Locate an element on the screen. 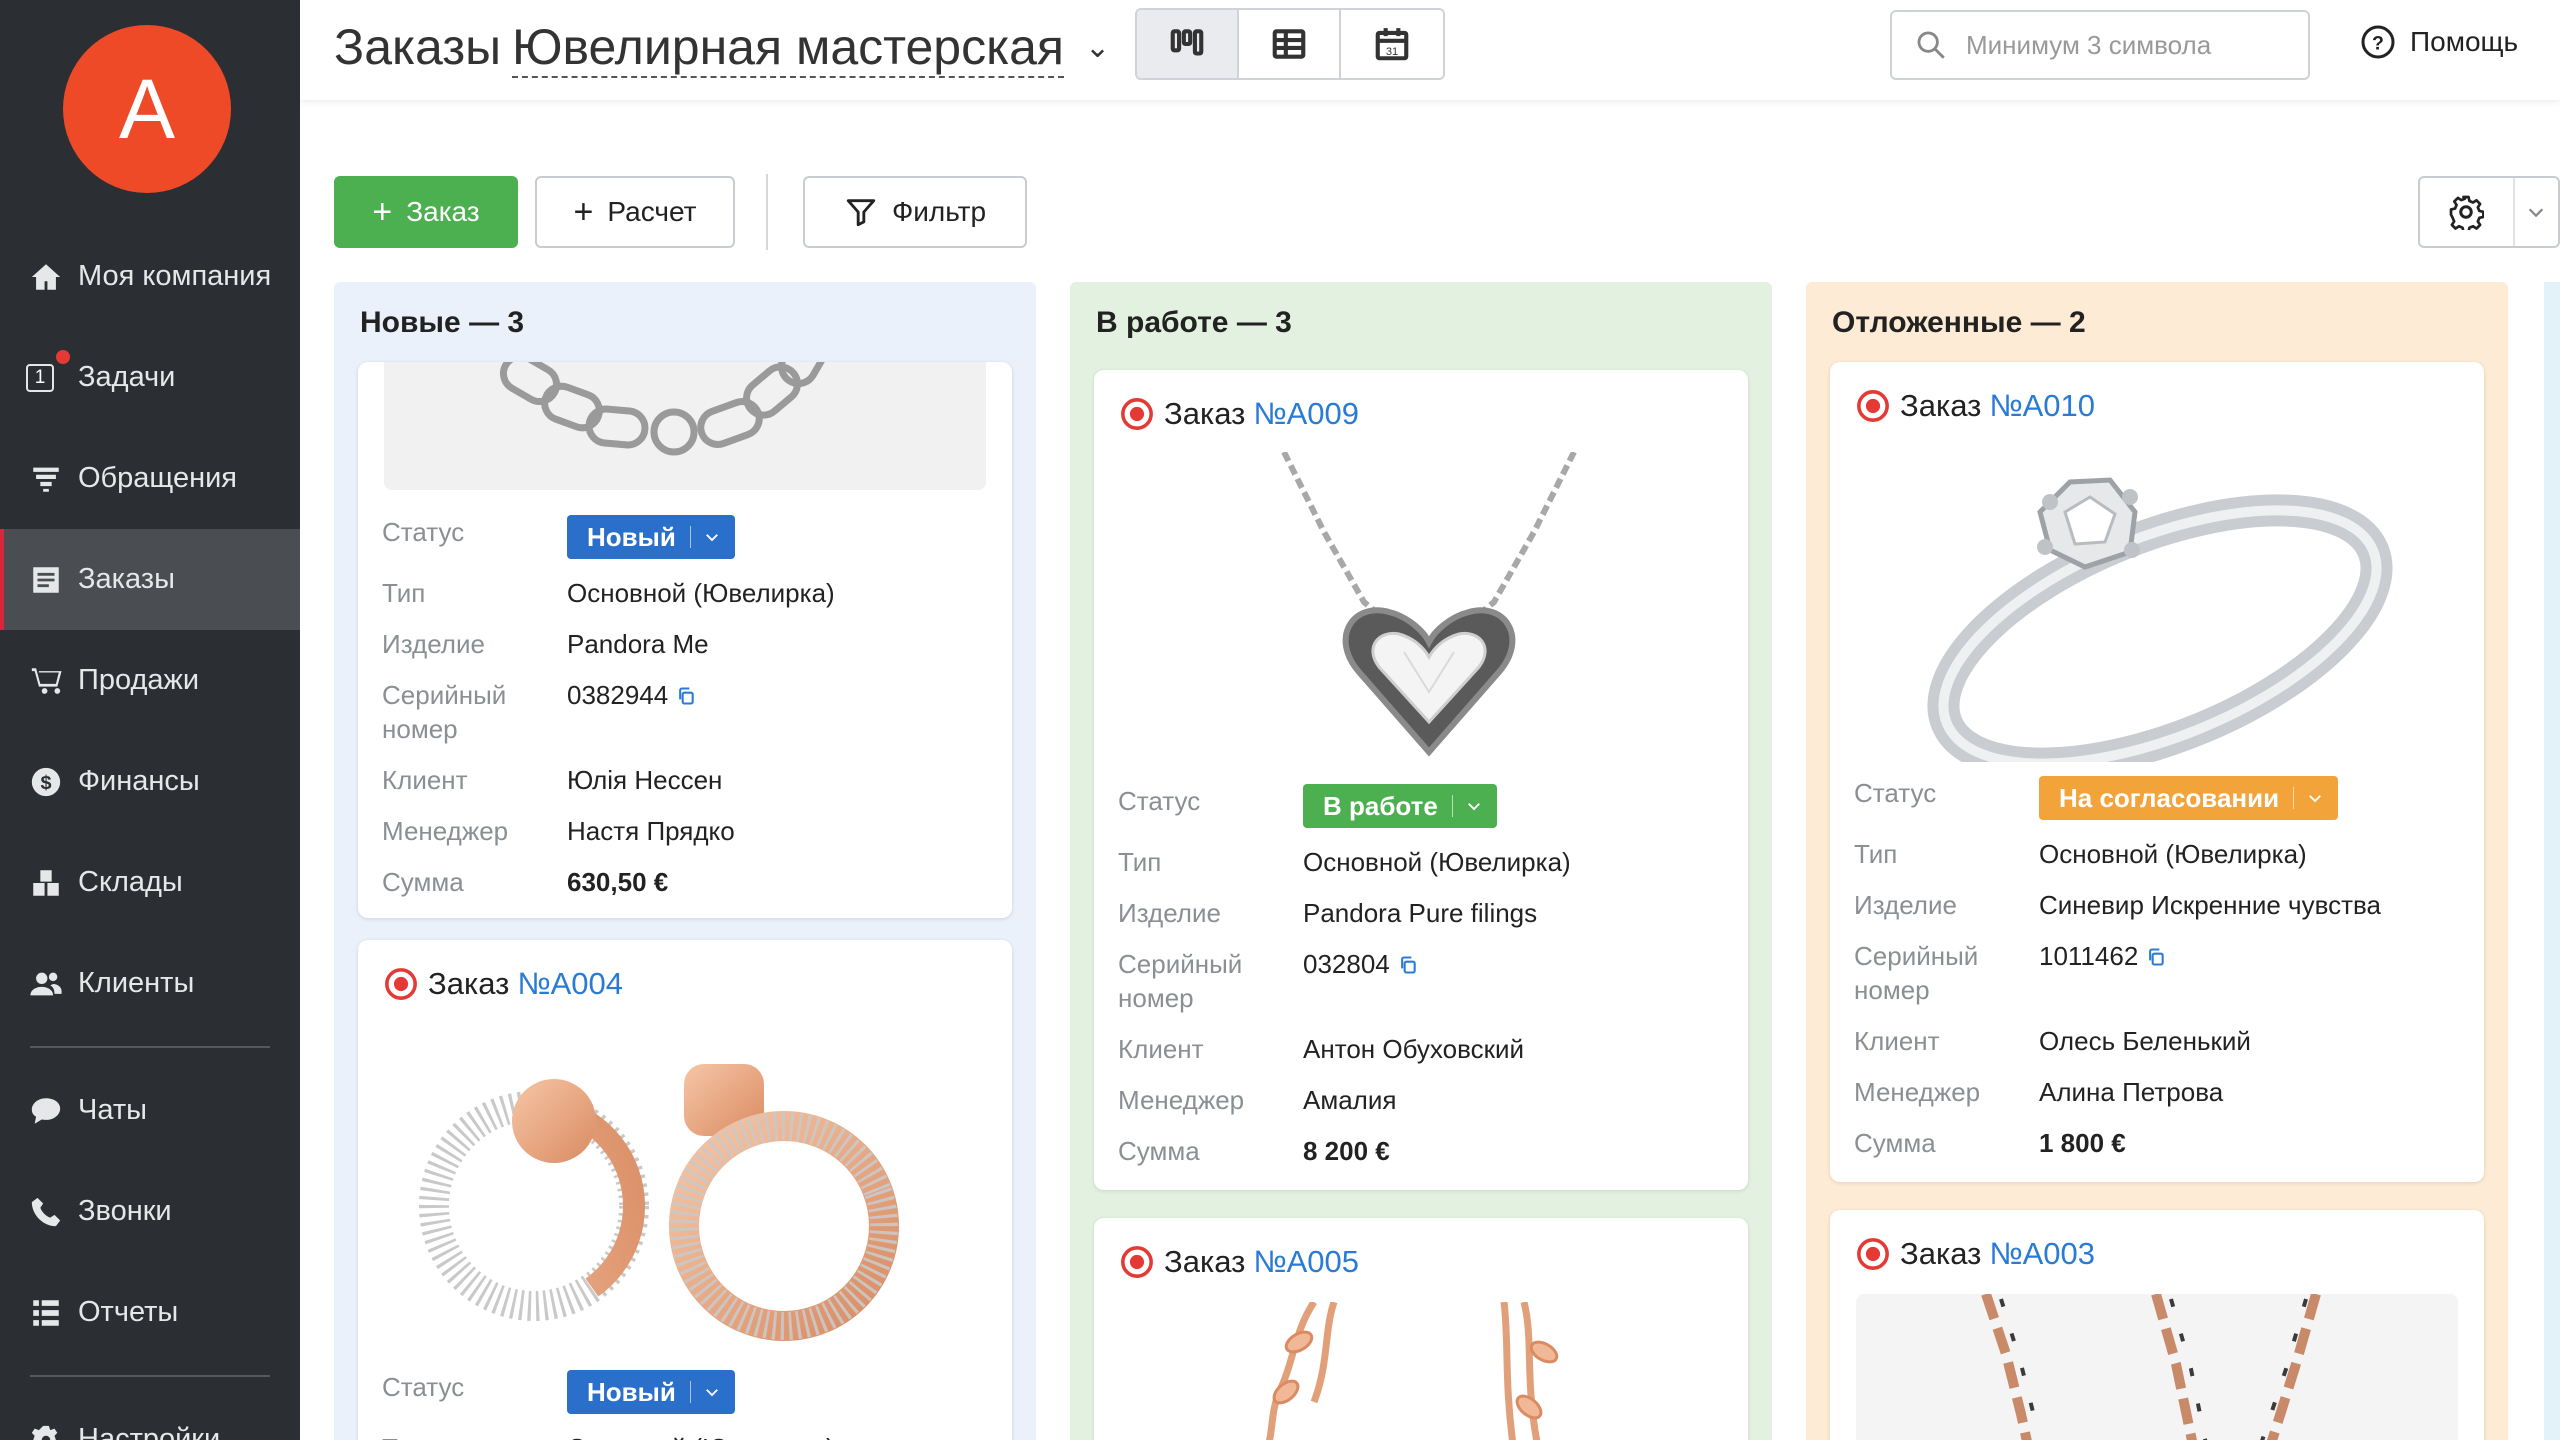  add-calculation-button: + Расчет is located at coordinates (635, 212).